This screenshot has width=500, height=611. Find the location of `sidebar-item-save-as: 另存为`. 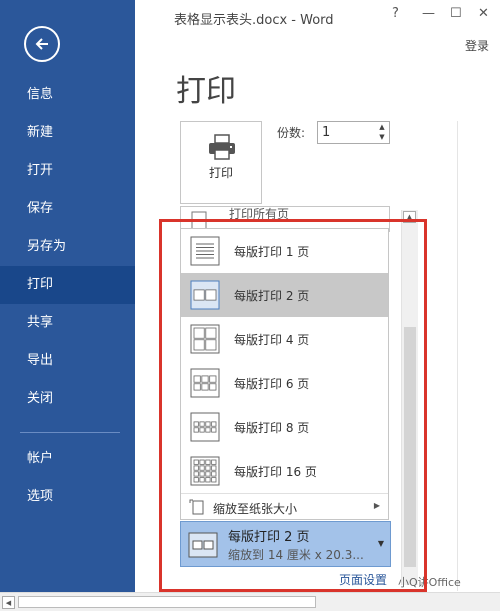

sidebar-item-save-as: 另存为 is located at coordinates (67, 247).